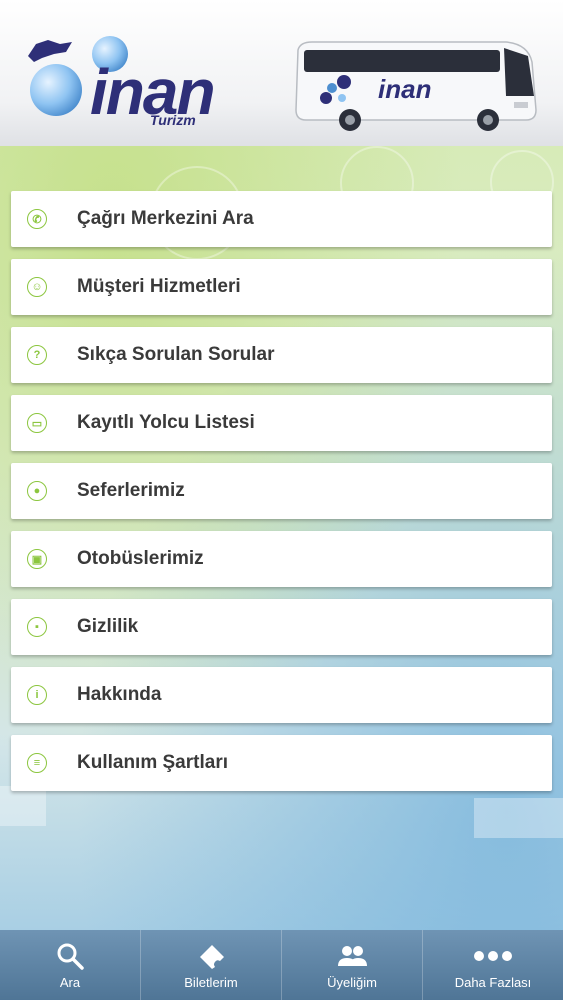  What do you see at coordinates (405, 89) in the screenshot?
I see `bus-brand-text: inan` at bounding box center [405, 89].